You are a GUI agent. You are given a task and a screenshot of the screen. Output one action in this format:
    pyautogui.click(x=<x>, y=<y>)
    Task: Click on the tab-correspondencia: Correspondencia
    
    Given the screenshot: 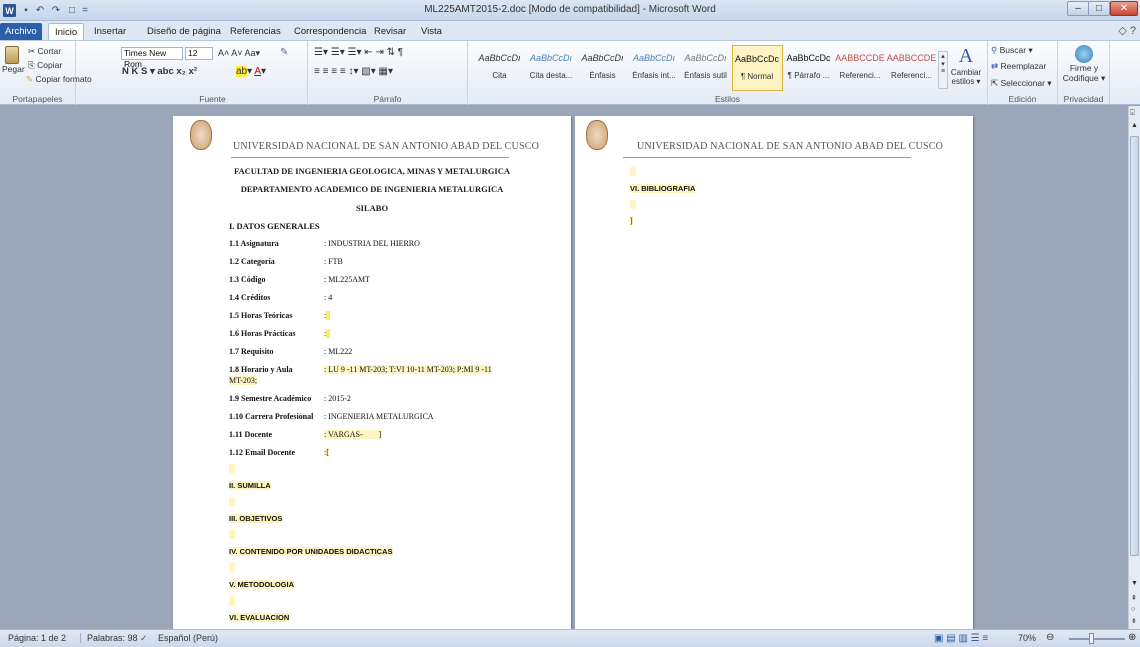 What is the action you would take?
    pyautogui.click(x=330, y=31)
    